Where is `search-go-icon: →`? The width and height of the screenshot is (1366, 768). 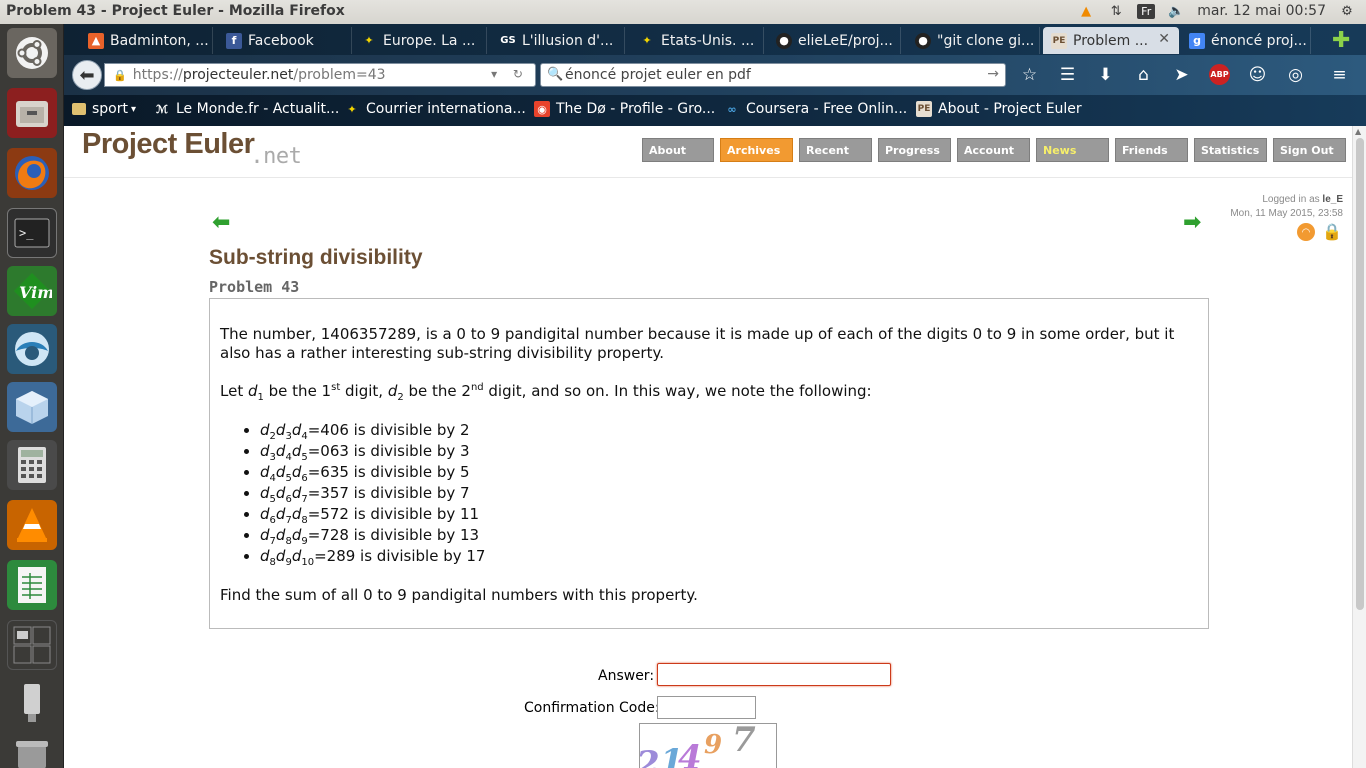 search-go-icon: → is located at coordinates (993, 74).